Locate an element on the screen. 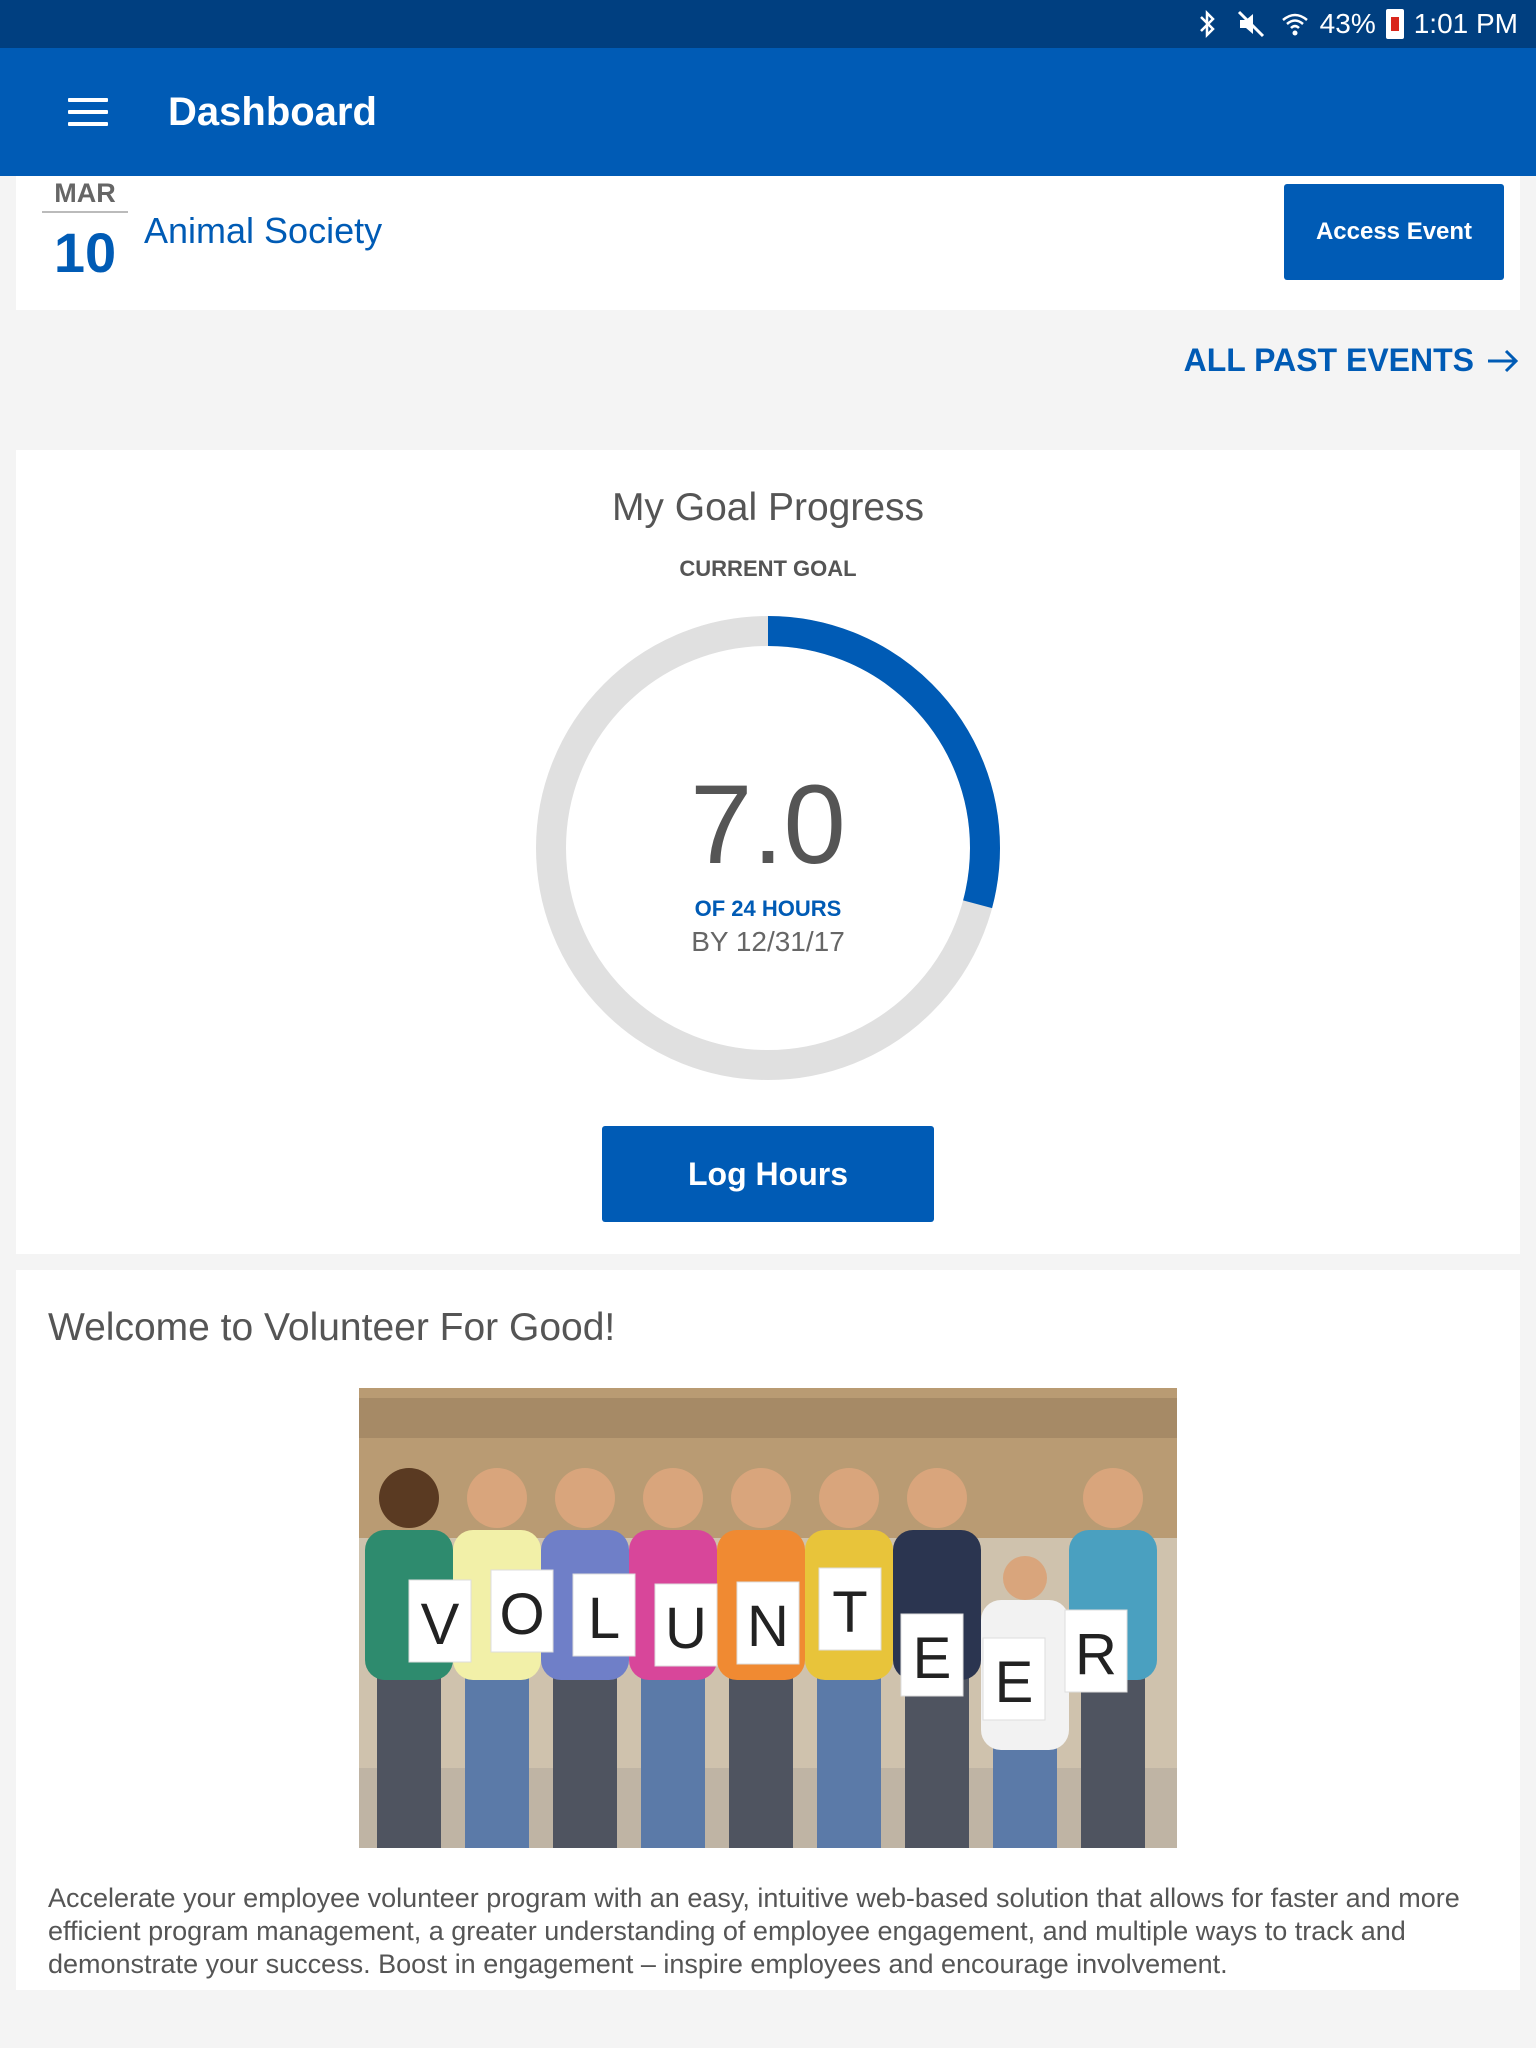  welcome-title: Welcome to Volunteer For Good! is located at coordinates (332, 1327).